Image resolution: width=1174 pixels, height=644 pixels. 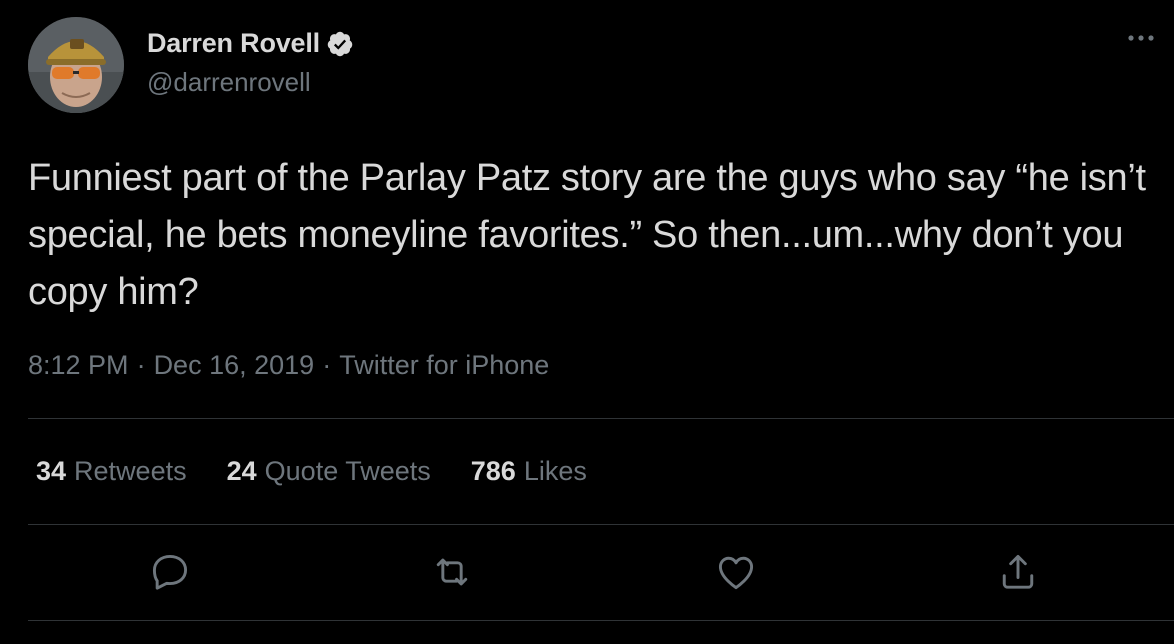 I want to click on likes-stat: 786 Likes, so click(x=529, y=471).